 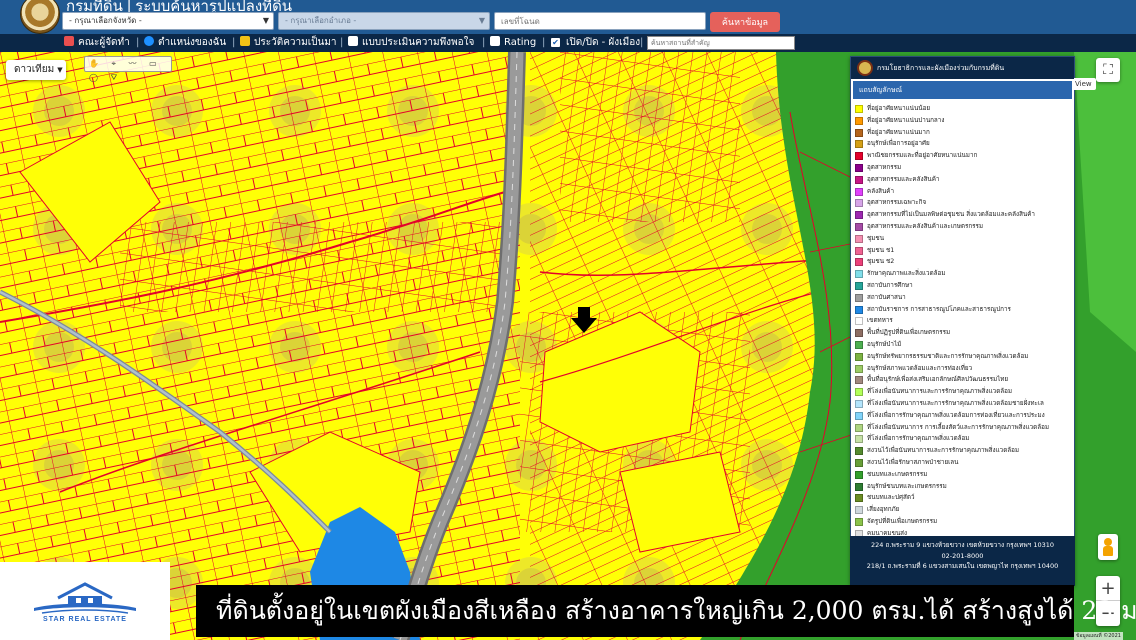 I want to click on legend-item: คลังสินค้า, so click(x=964, y=192).